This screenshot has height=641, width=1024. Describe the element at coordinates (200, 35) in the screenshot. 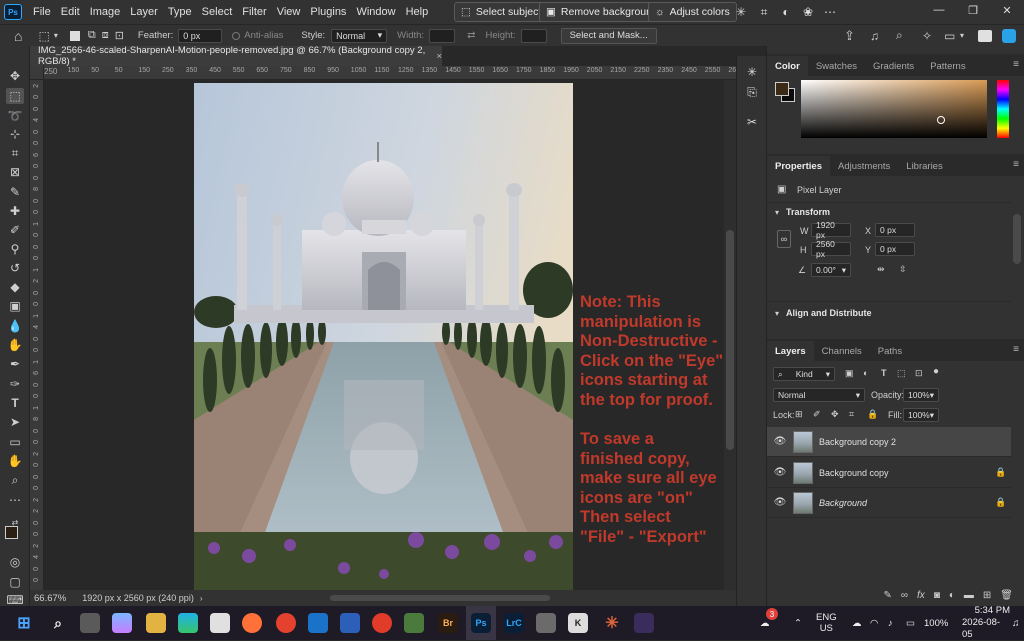

I see `feather-input: 0 px` at that location.